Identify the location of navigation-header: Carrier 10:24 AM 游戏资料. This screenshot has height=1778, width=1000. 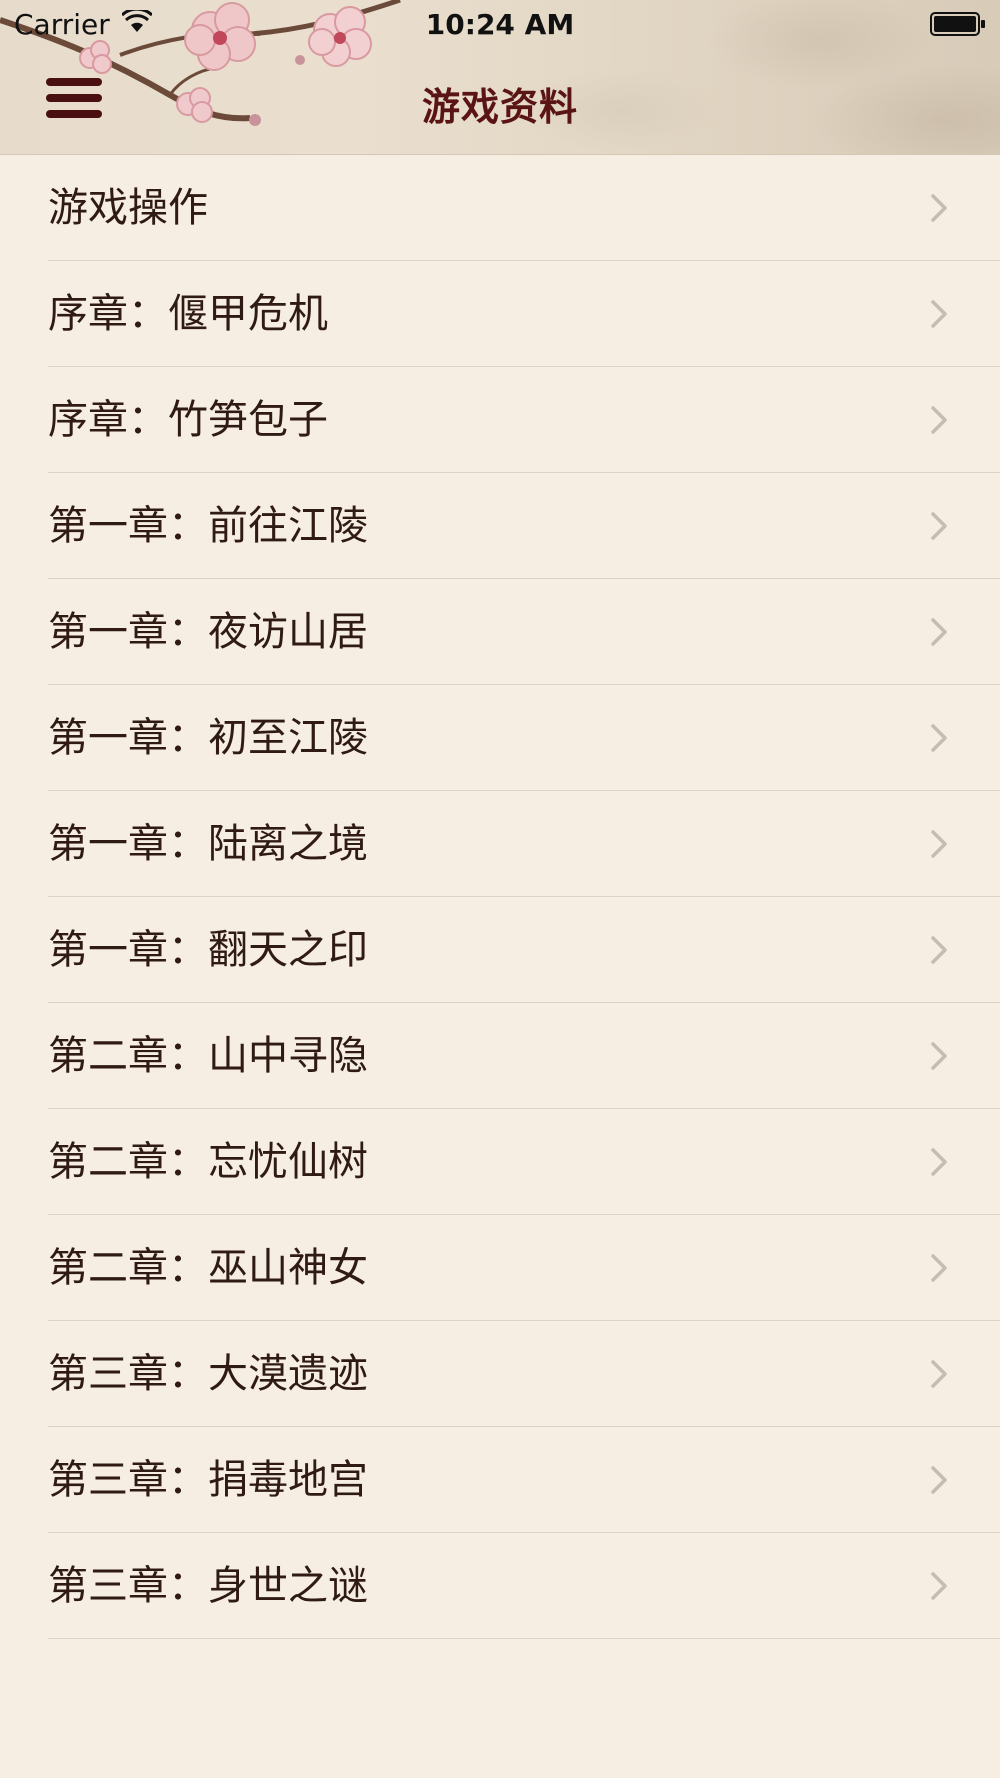
(500, 77).